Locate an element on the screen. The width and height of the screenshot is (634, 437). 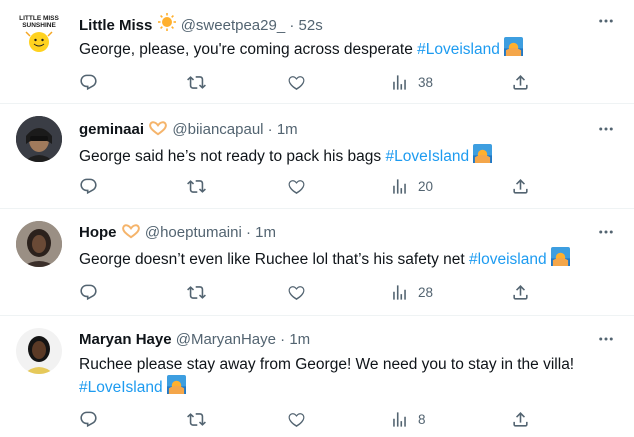
avatar: LITTLE MISS SUNSHINE is located at coordinates (39, 33).